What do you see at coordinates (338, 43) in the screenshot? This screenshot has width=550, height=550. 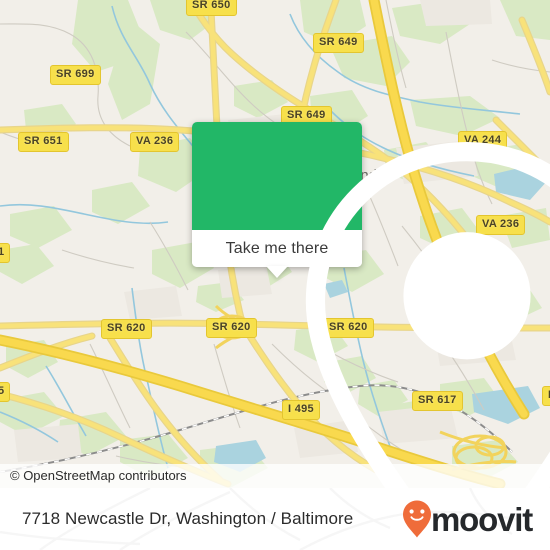 I see `road-shield: SR 649` at bounding box center [338, 43].